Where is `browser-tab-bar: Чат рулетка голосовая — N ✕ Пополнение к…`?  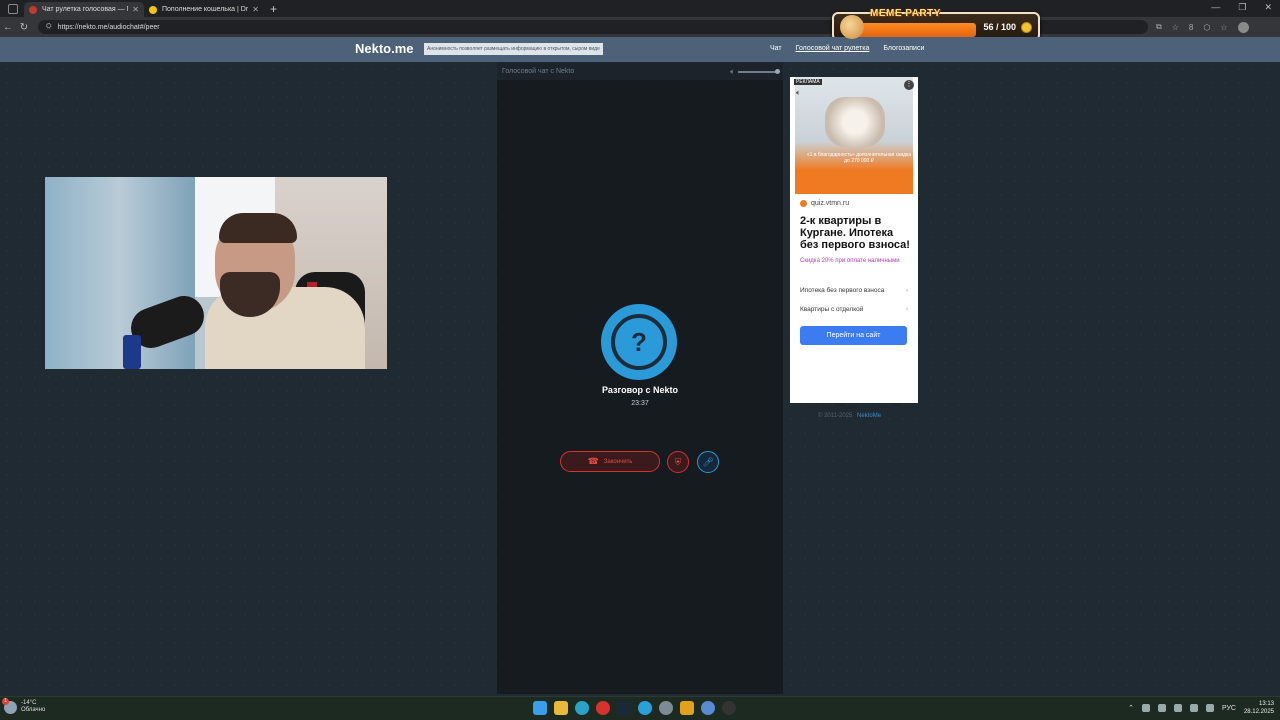 browser-tab-bar: Чат рулетка голосовая — N ✕ Пополнение к… is located at coordinates (640, 8).